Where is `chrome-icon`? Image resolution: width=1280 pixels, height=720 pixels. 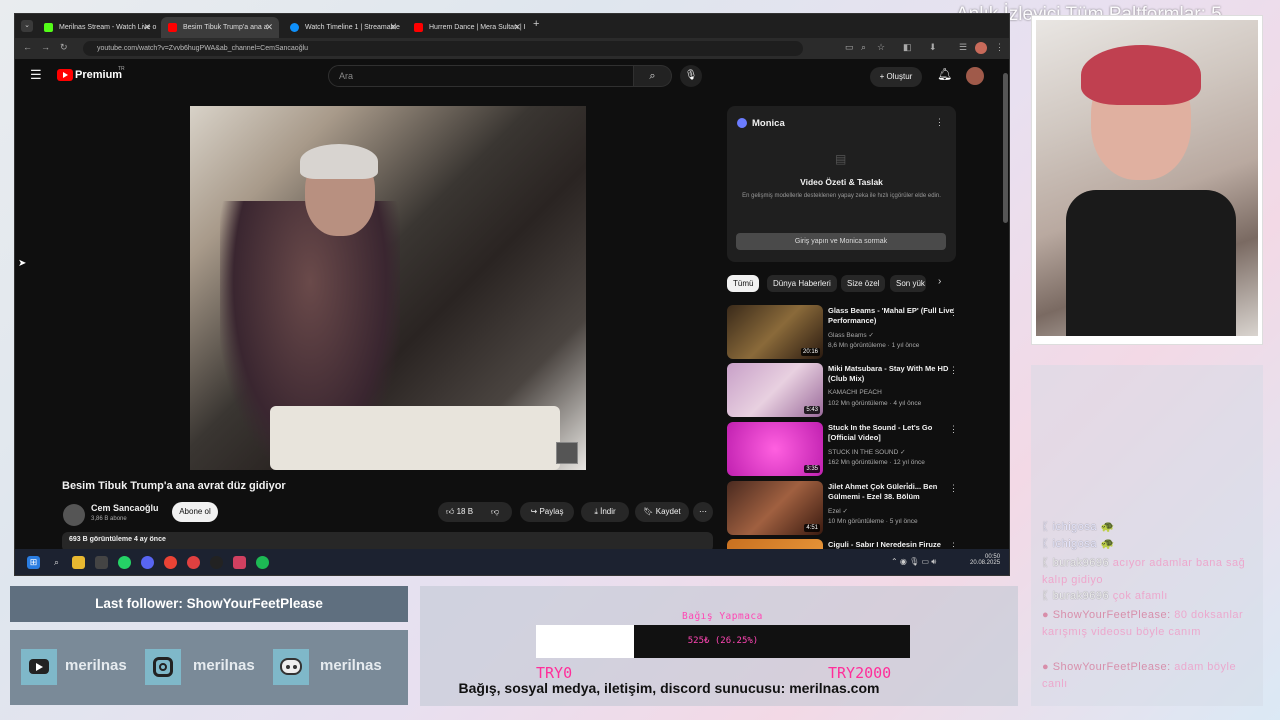 chrome-icon is located at coordinates (170, 562).